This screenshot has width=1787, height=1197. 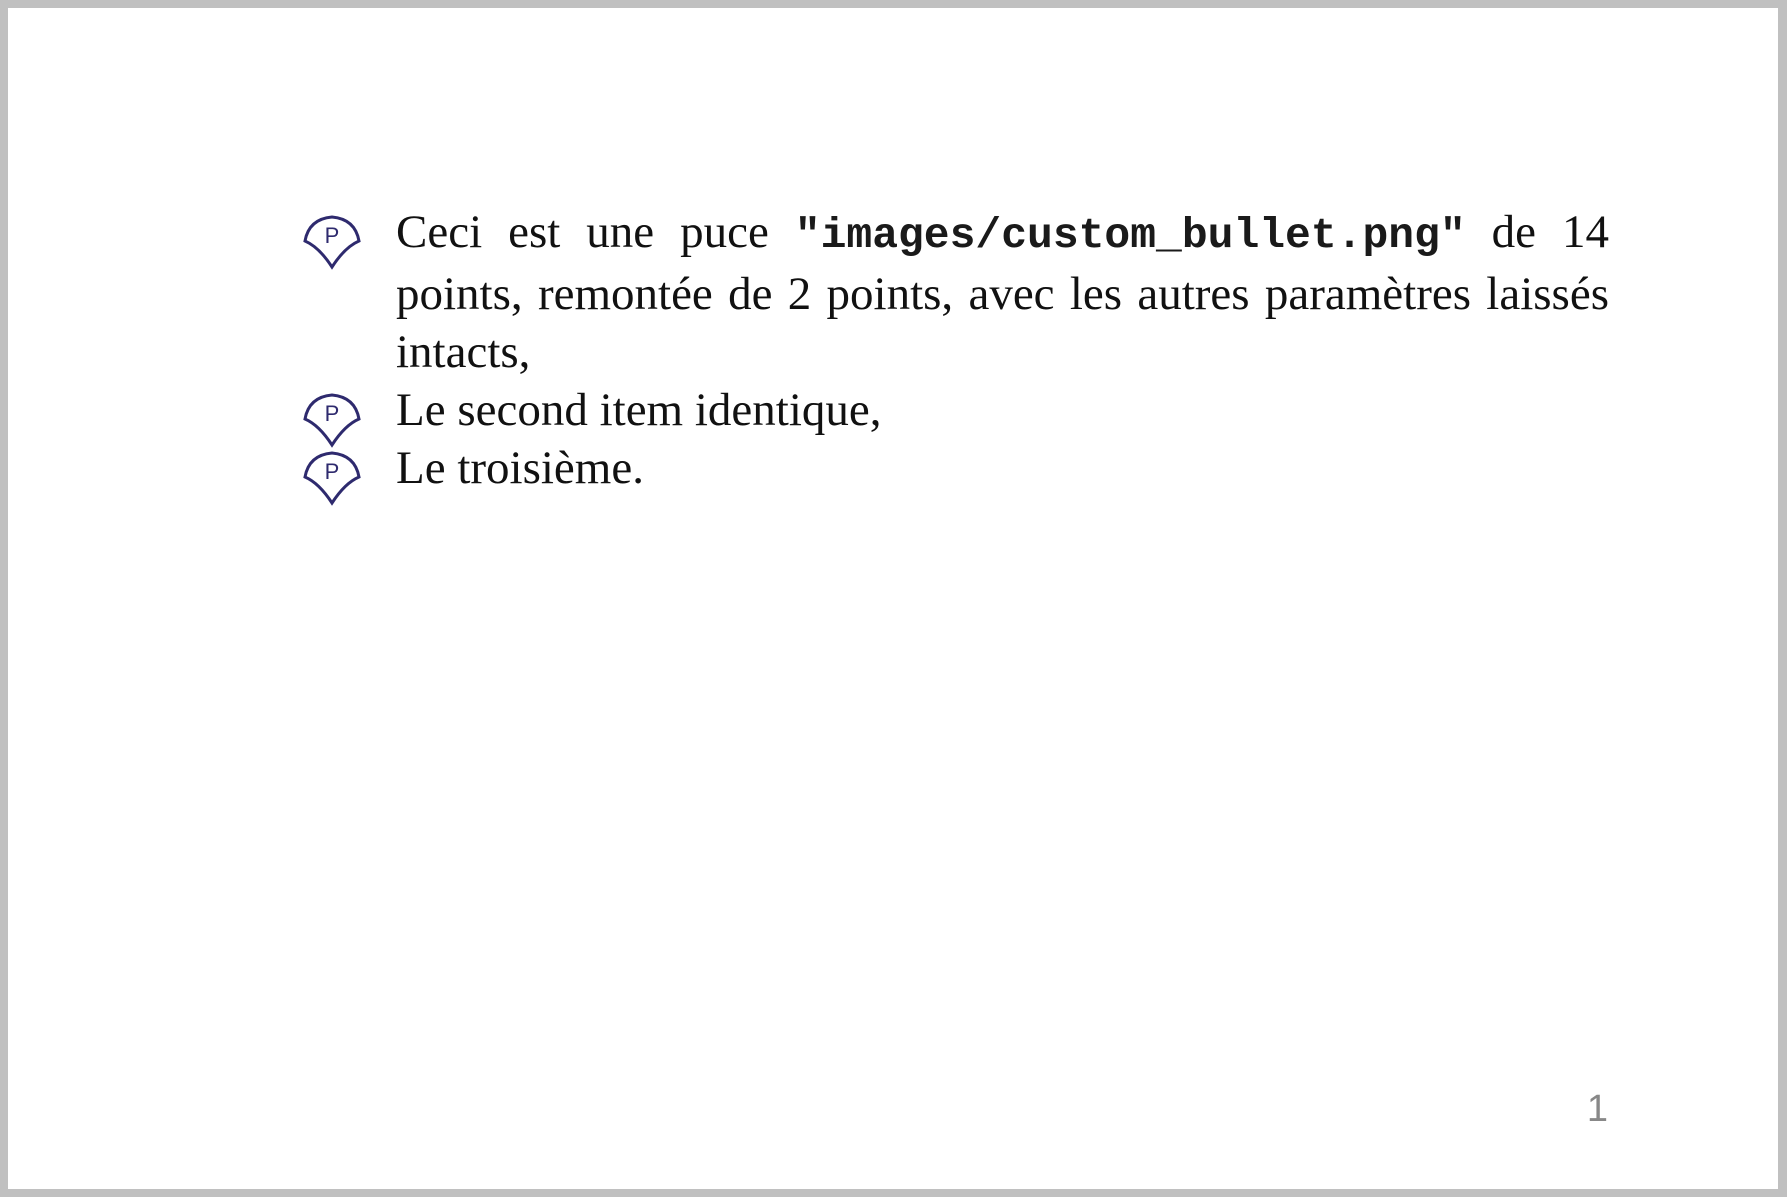 What do you see at coordinates (1597, 1109) in the screenshot?
I see `page-number: 1` at bounding box center [1597, 1109].